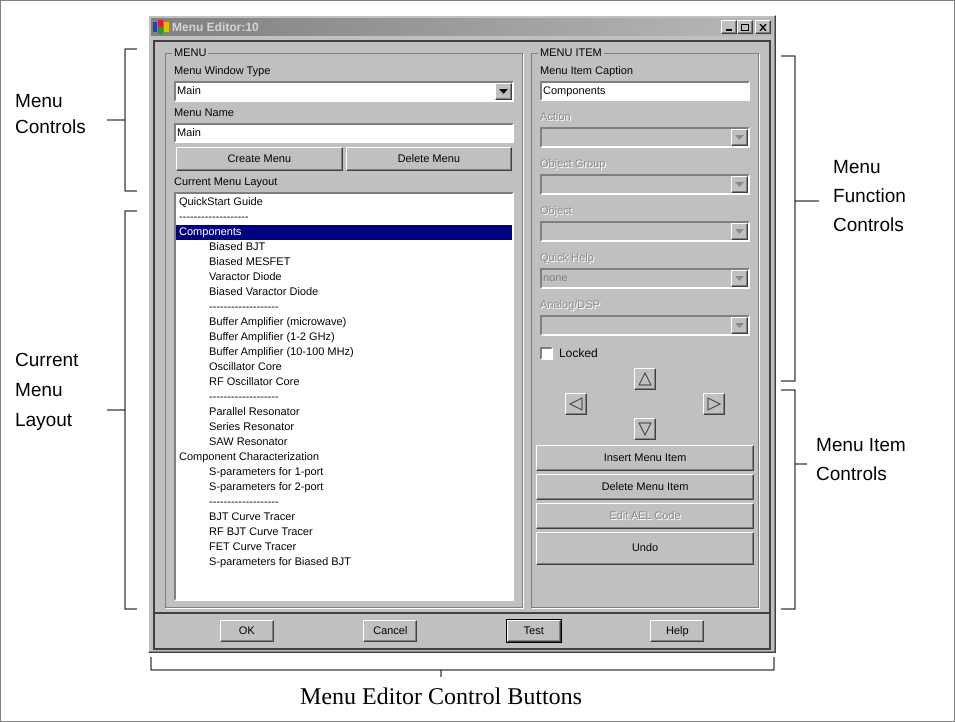 The image size is (955, 722). Describe the element at coordinates (344, 487) in the screenshot. I see `menu-layout-item: S-parameters for 2-port` at that location.